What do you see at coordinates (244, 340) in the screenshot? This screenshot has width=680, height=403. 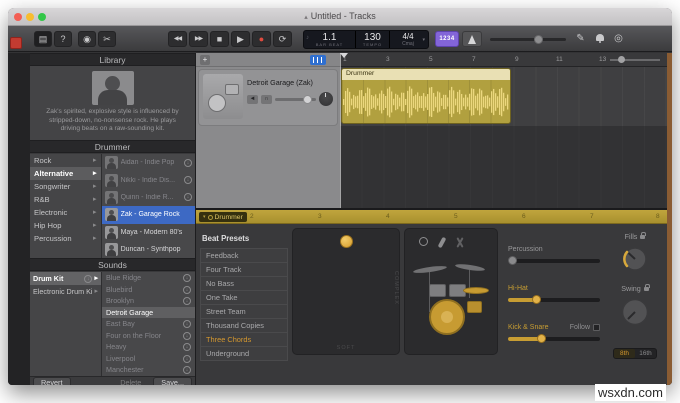 I see `beat-preset-item-selected: Three Chords` at bounding box center [244, 340].